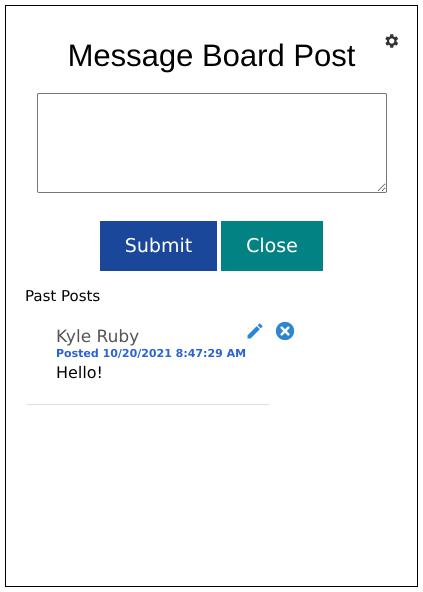  Describe the element at coordinates (79, 372) in the screenshot. I see `post-message: Hello!` at that location.